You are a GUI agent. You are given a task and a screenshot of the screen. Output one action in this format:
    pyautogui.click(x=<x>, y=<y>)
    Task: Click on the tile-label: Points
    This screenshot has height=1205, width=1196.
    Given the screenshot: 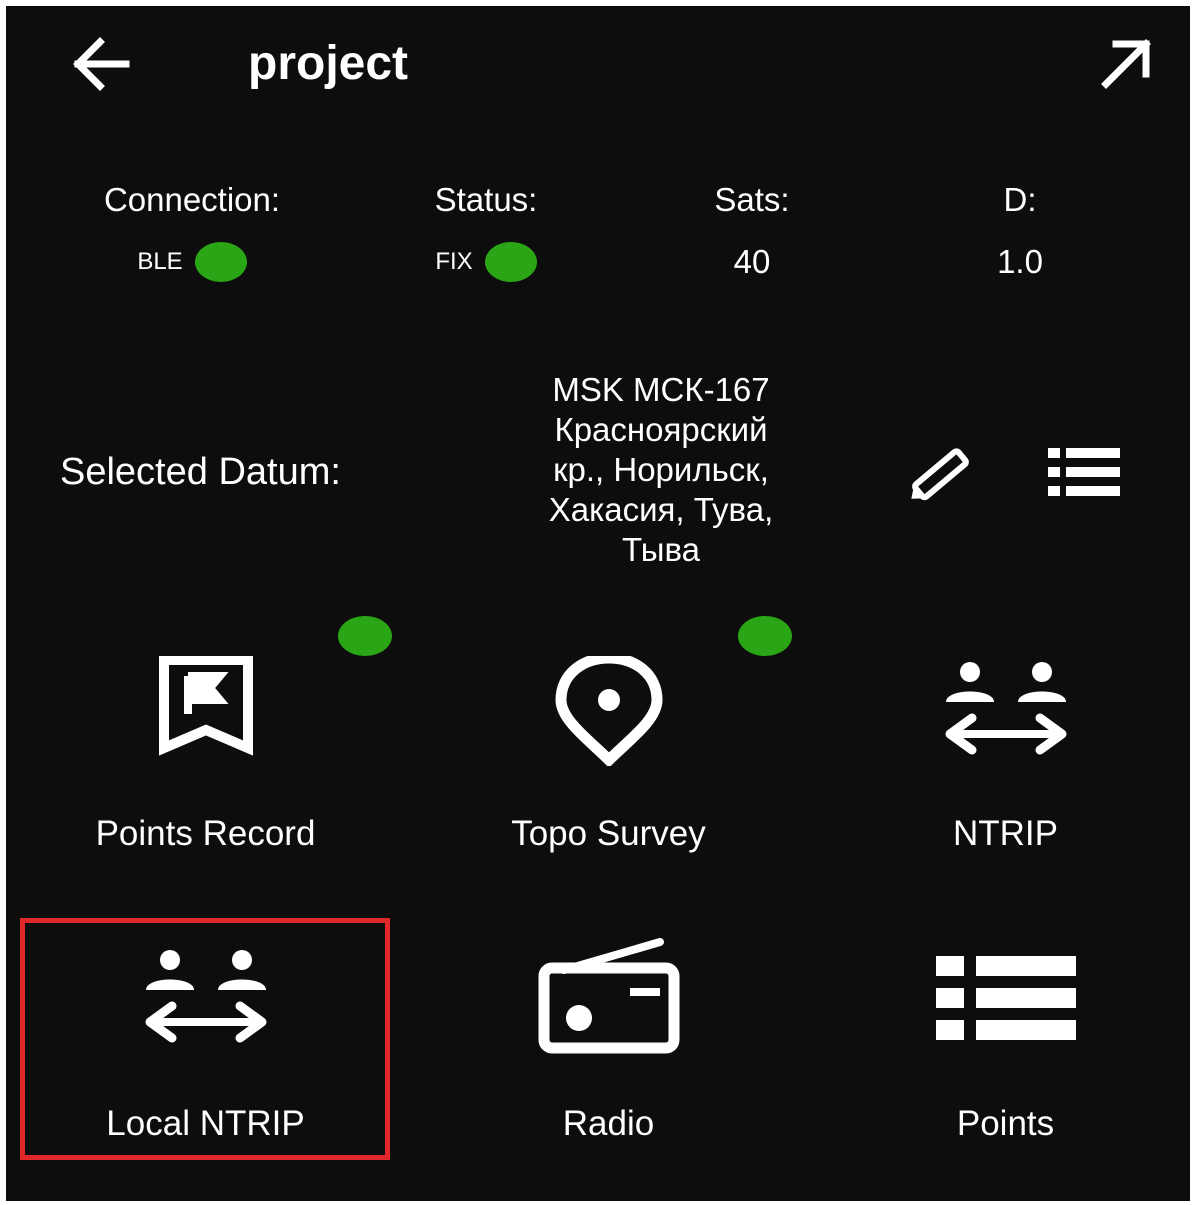 What is the action you would take?
    pyautogui.click(x=1005, y=1123)
    